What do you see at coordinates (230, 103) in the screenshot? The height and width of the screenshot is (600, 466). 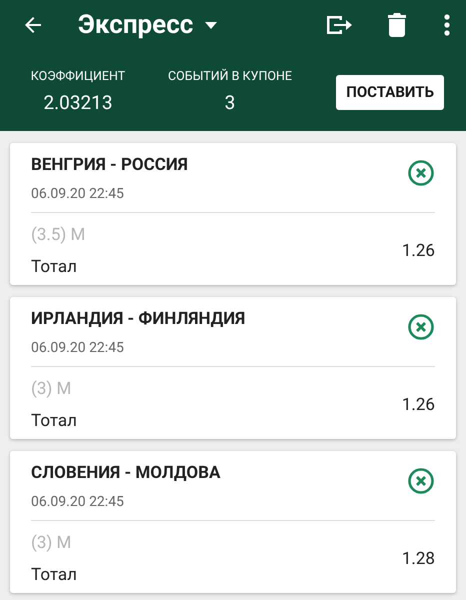 I see `events-count: 3` at bounding box center [230, 103].